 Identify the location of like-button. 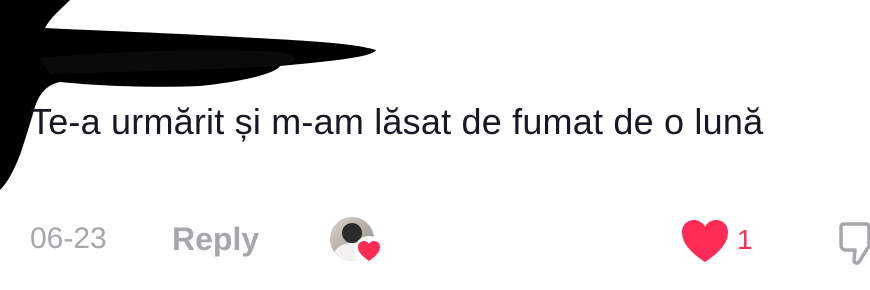
(705, 241).